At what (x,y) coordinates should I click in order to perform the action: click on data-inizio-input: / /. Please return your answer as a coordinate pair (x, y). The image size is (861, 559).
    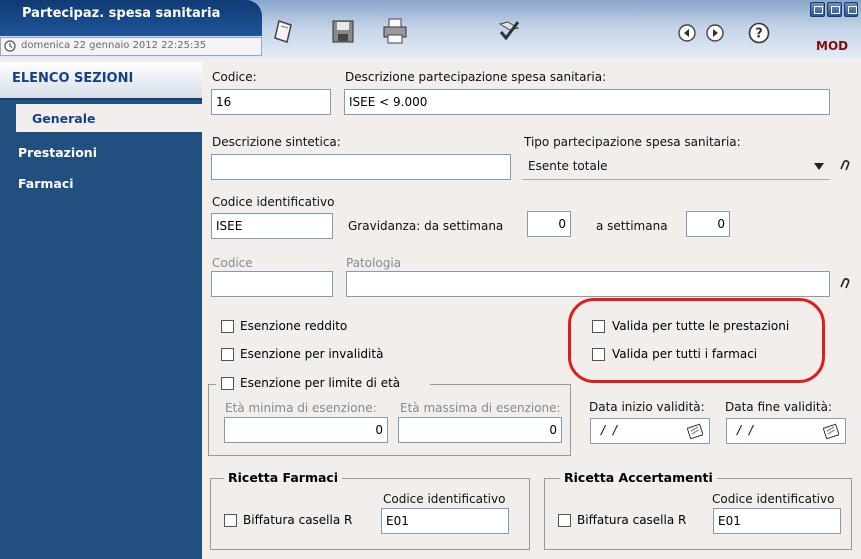
    Looking at the image, I should click on (650, 431).